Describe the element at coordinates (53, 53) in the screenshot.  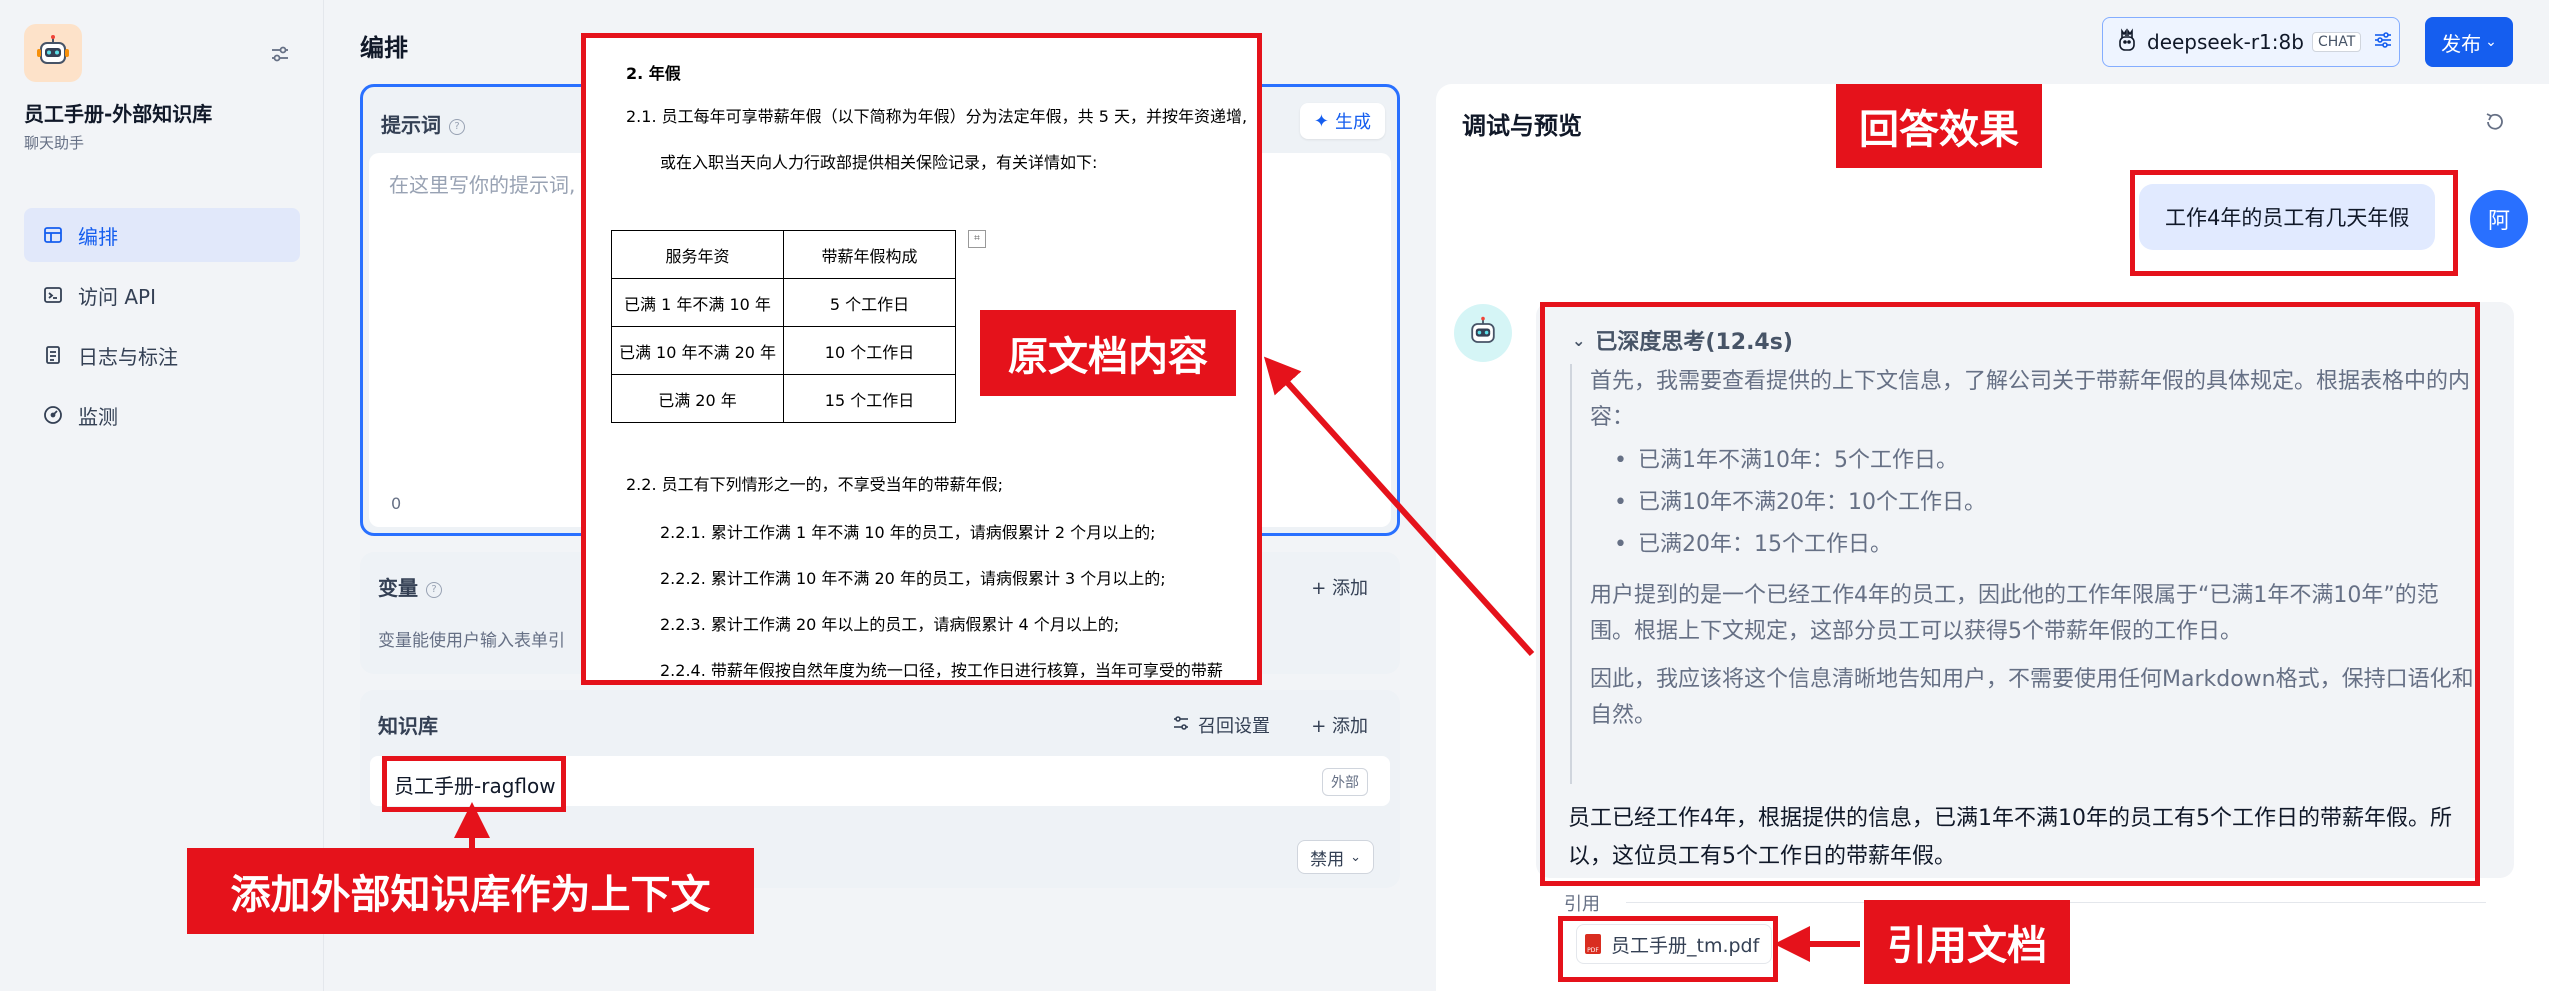
I see `robot-logo-icon` at that location.